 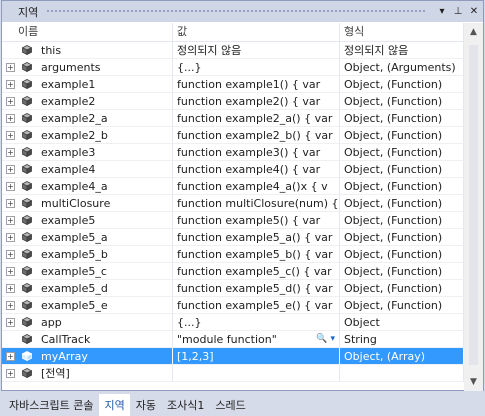 What do you see at coordinates (230, 405) in the screenshot?
I see `tab-threads: 스레드` at bounding box center [230, 405].